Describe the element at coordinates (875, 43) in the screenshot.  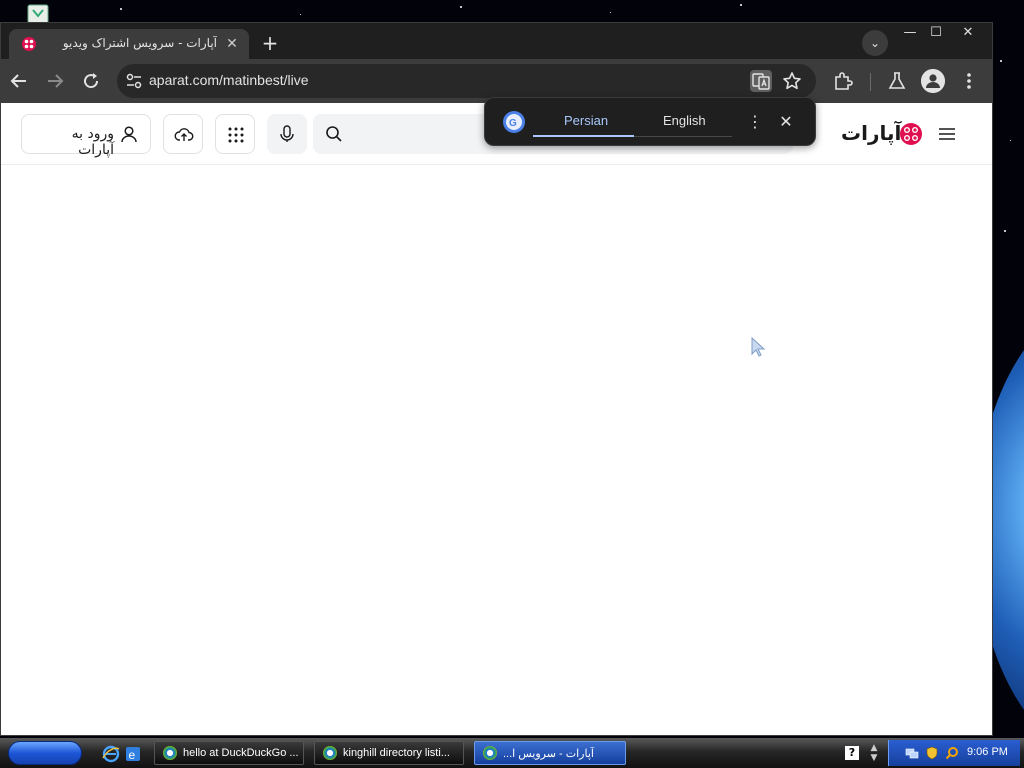
I see `tab-search-button: ⌄` at that location.